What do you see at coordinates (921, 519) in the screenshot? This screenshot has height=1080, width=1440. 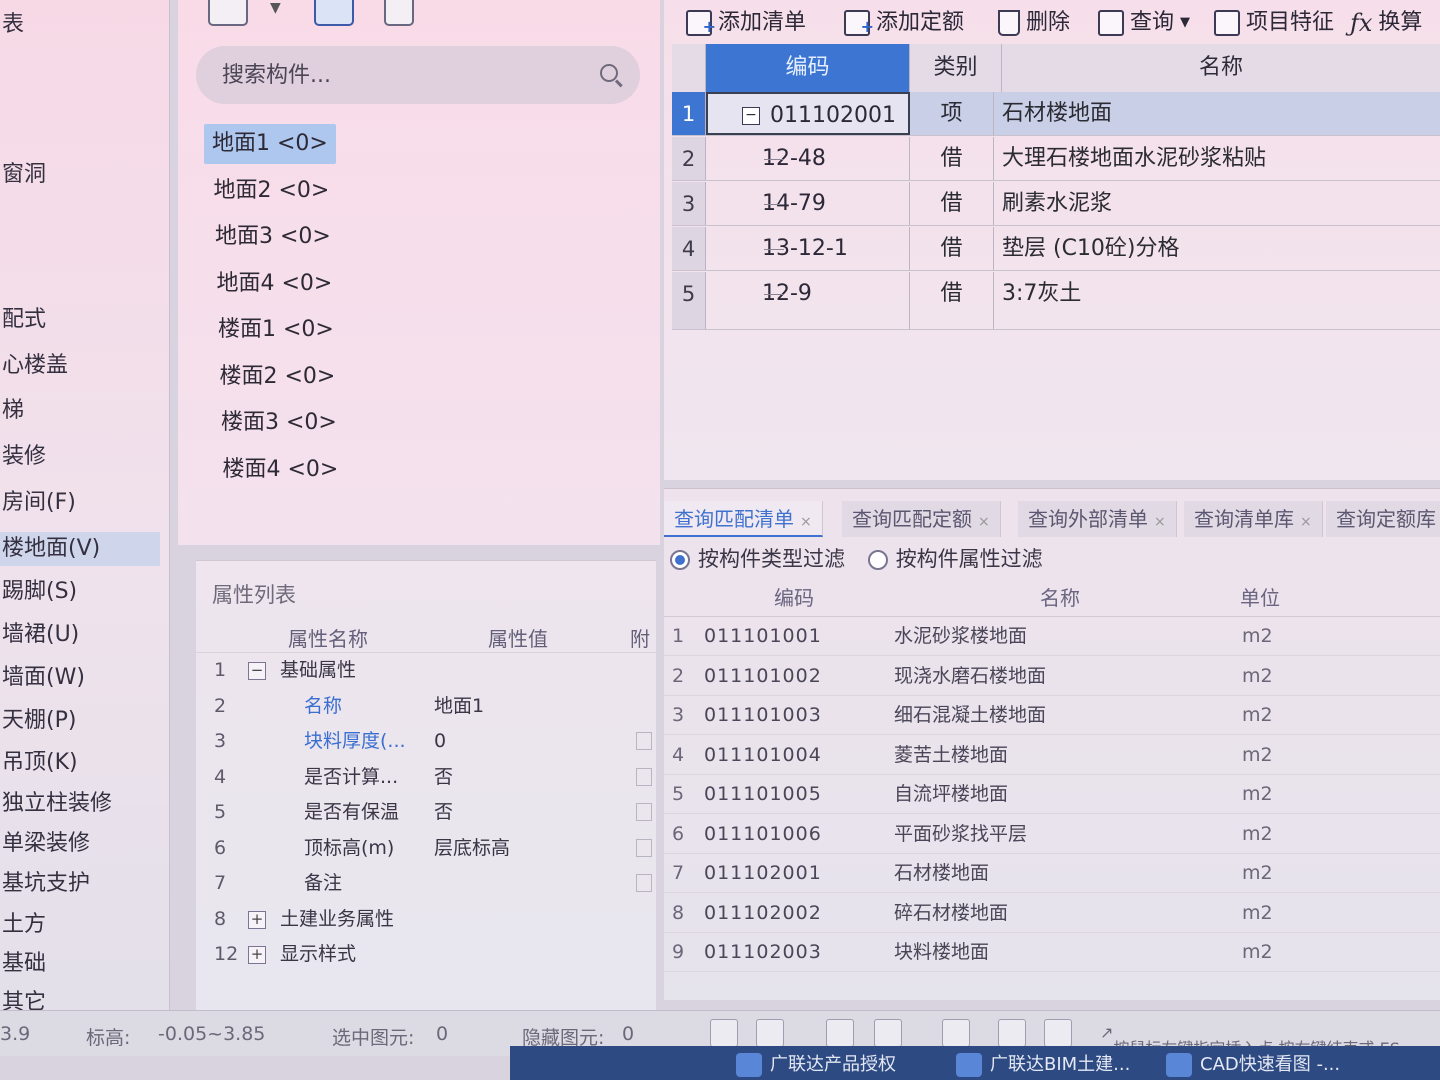 I see `query-tab: 查询匹配定额 ×` at bounding box center [921, 519].